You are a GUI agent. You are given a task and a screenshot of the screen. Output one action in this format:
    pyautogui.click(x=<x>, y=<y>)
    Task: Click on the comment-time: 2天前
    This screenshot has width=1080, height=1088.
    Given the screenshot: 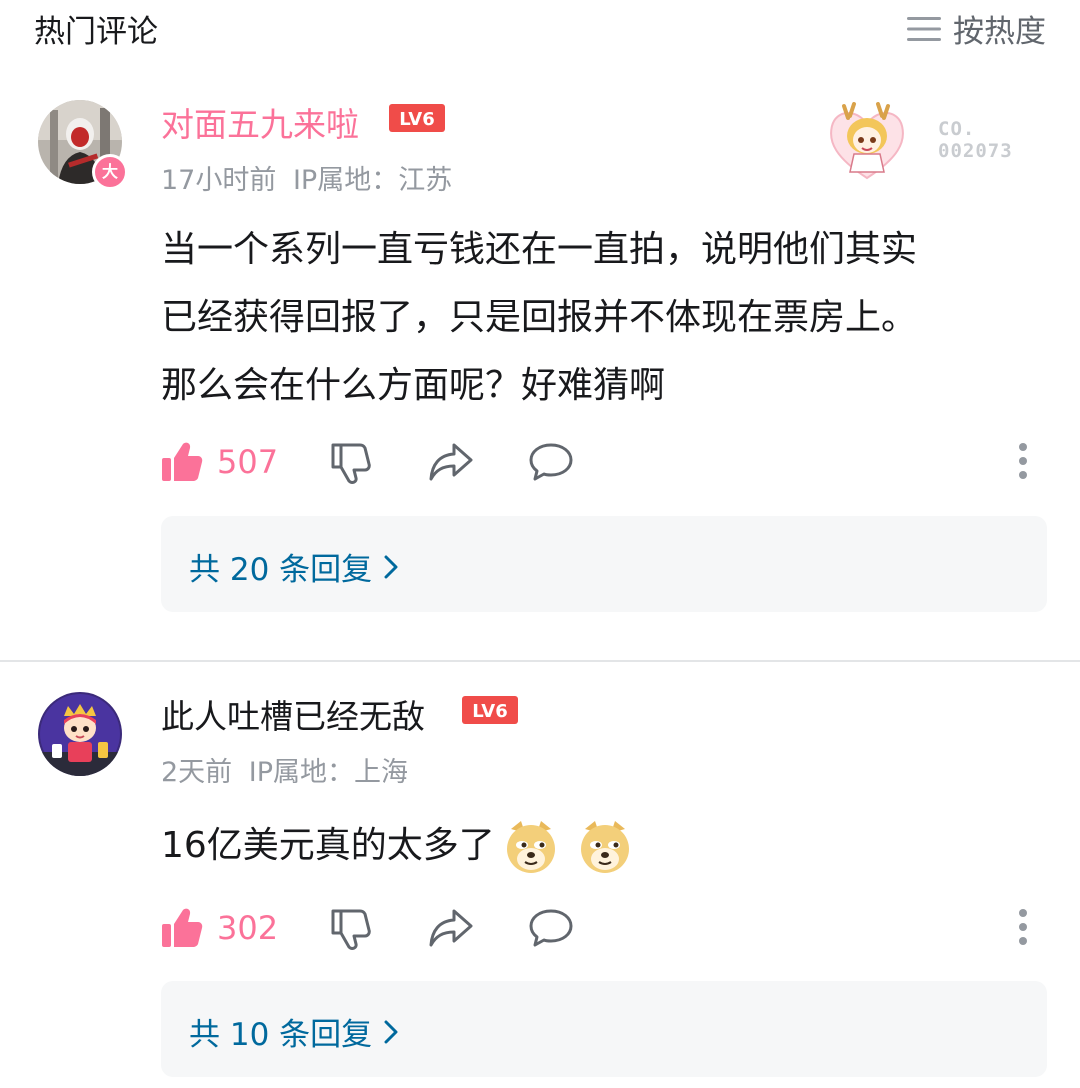 What is the action you would take?
    pyautogui.click(x=197, y=772)
    